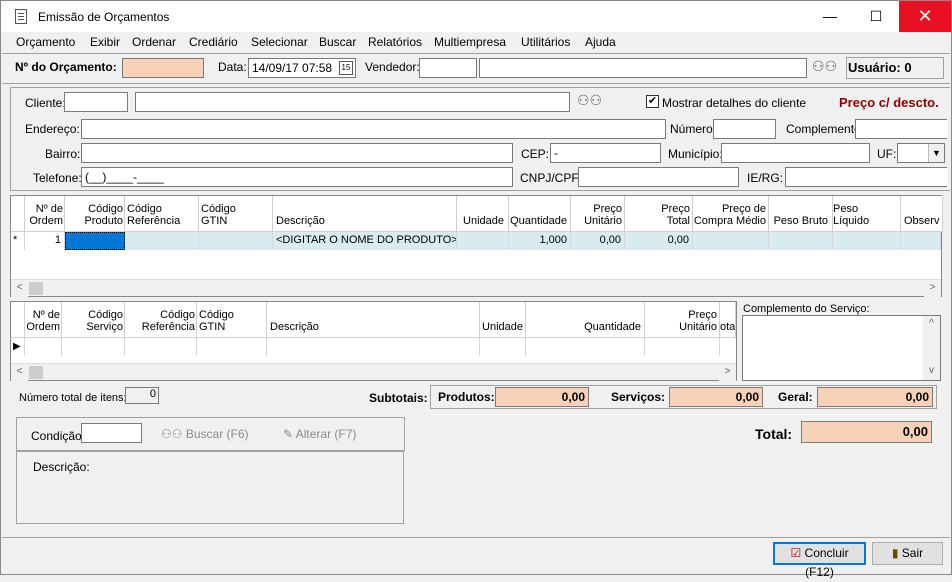 This screenshot has width=952, height=582. What do you see at coordinates (105, 42) in the screenshot?
I see `menu-exibir: Exibir` at bounding box center [105, 42].